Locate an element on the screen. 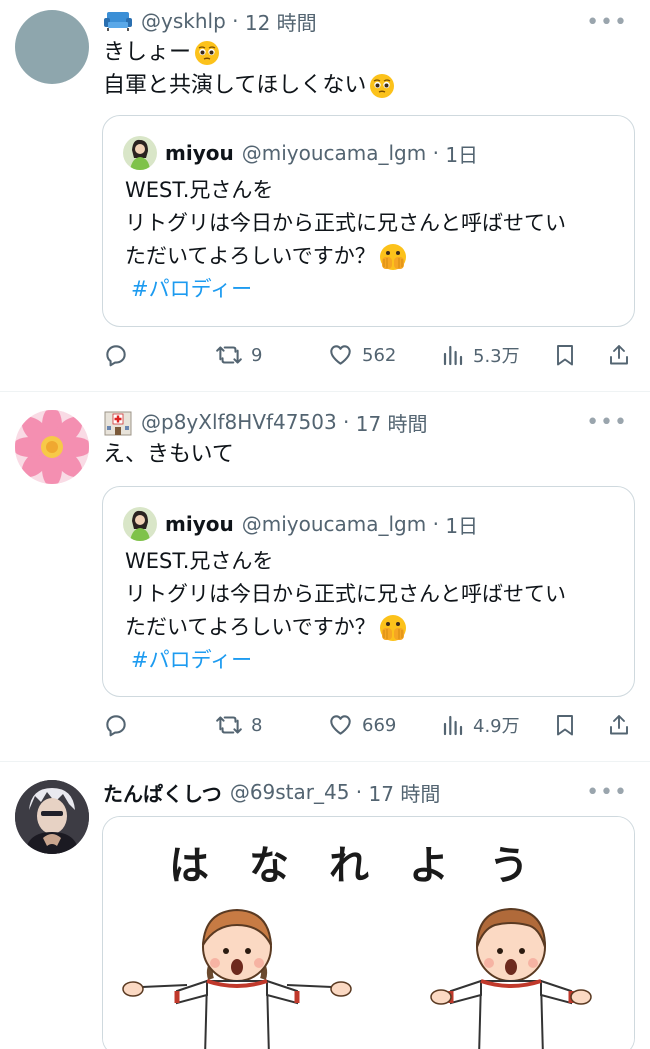  like-count: 669 is located at coordinates (379, 725).